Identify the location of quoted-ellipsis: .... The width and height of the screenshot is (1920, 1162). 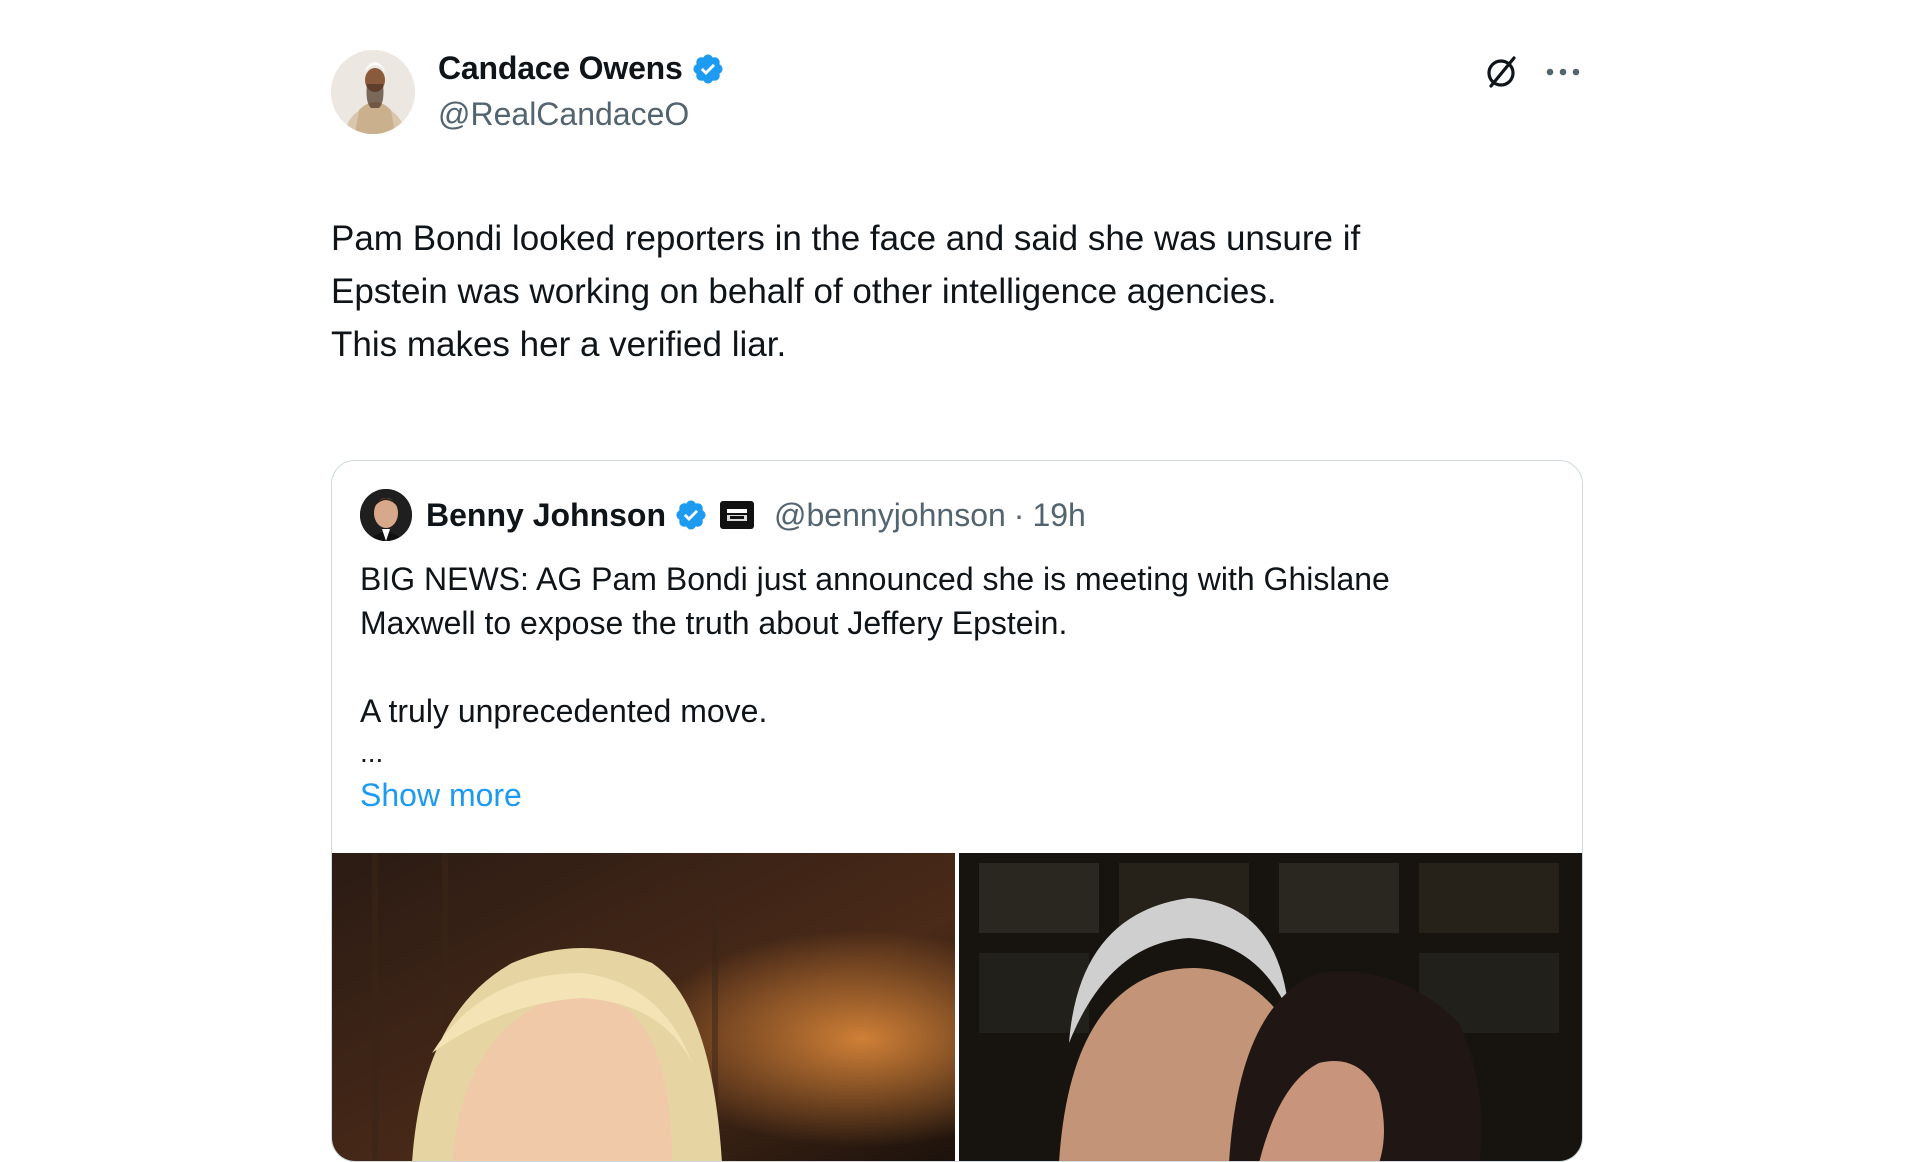
(372, 752).